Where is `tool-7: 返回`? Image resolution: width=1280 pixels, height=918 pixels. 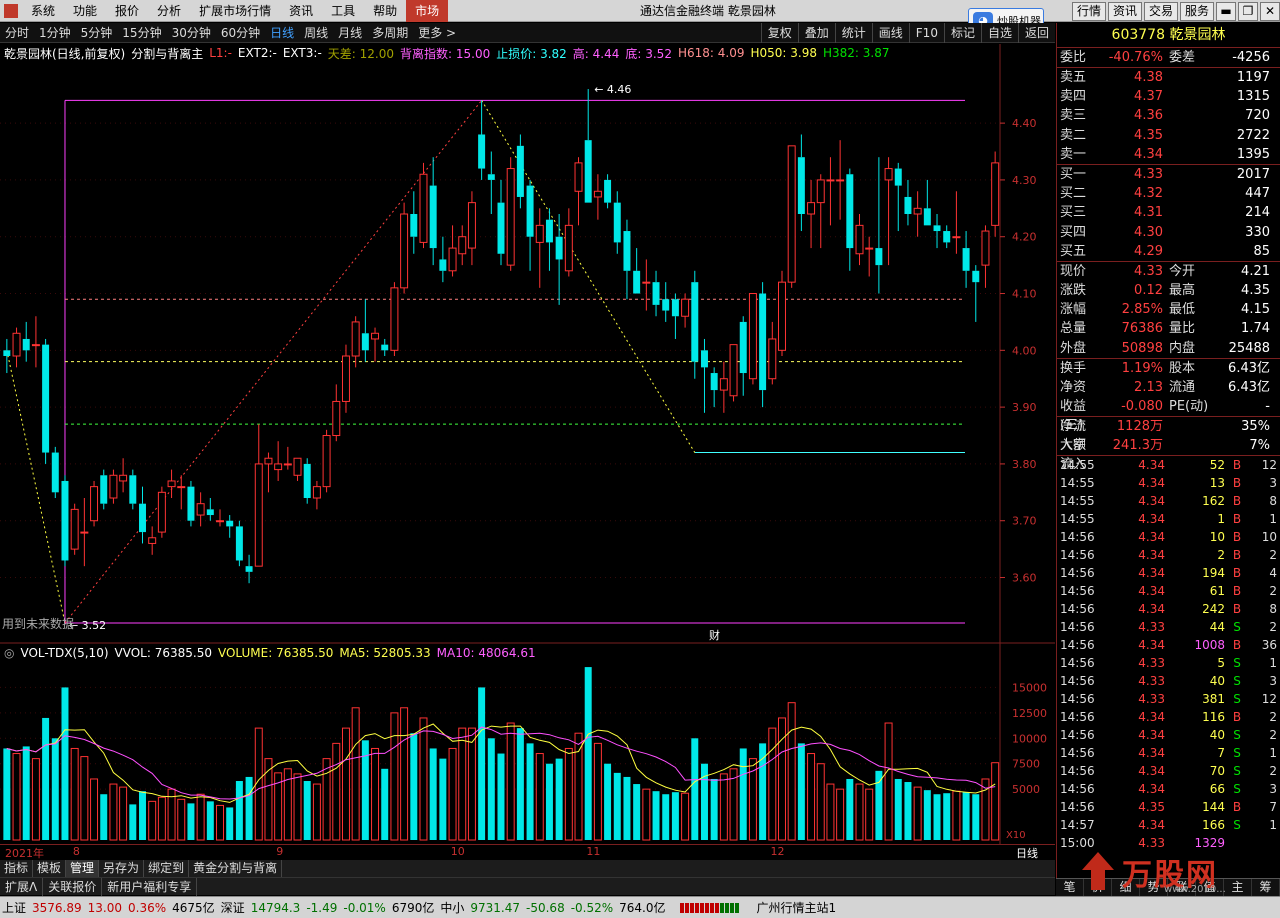 tool-7: 返回 is located at coordinates (1036, 32).